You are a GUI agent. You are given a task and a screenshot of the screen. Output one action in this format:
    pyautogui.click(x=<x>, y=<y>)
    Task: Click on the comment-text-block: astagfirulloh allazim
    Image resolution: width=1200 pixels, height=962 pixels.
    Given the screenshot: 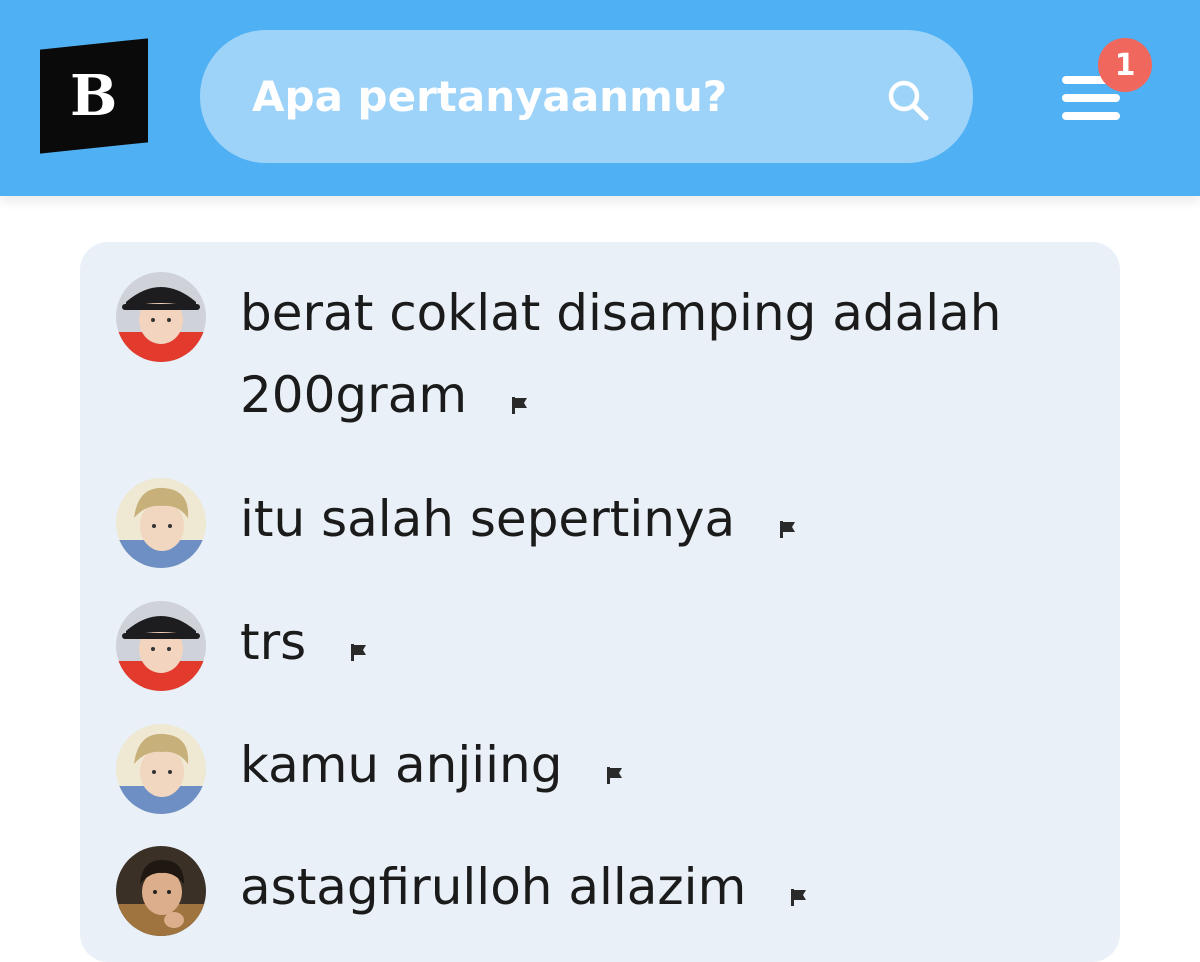 What is the action you would take?
    pyautogui.click(x=650, y=889)
    